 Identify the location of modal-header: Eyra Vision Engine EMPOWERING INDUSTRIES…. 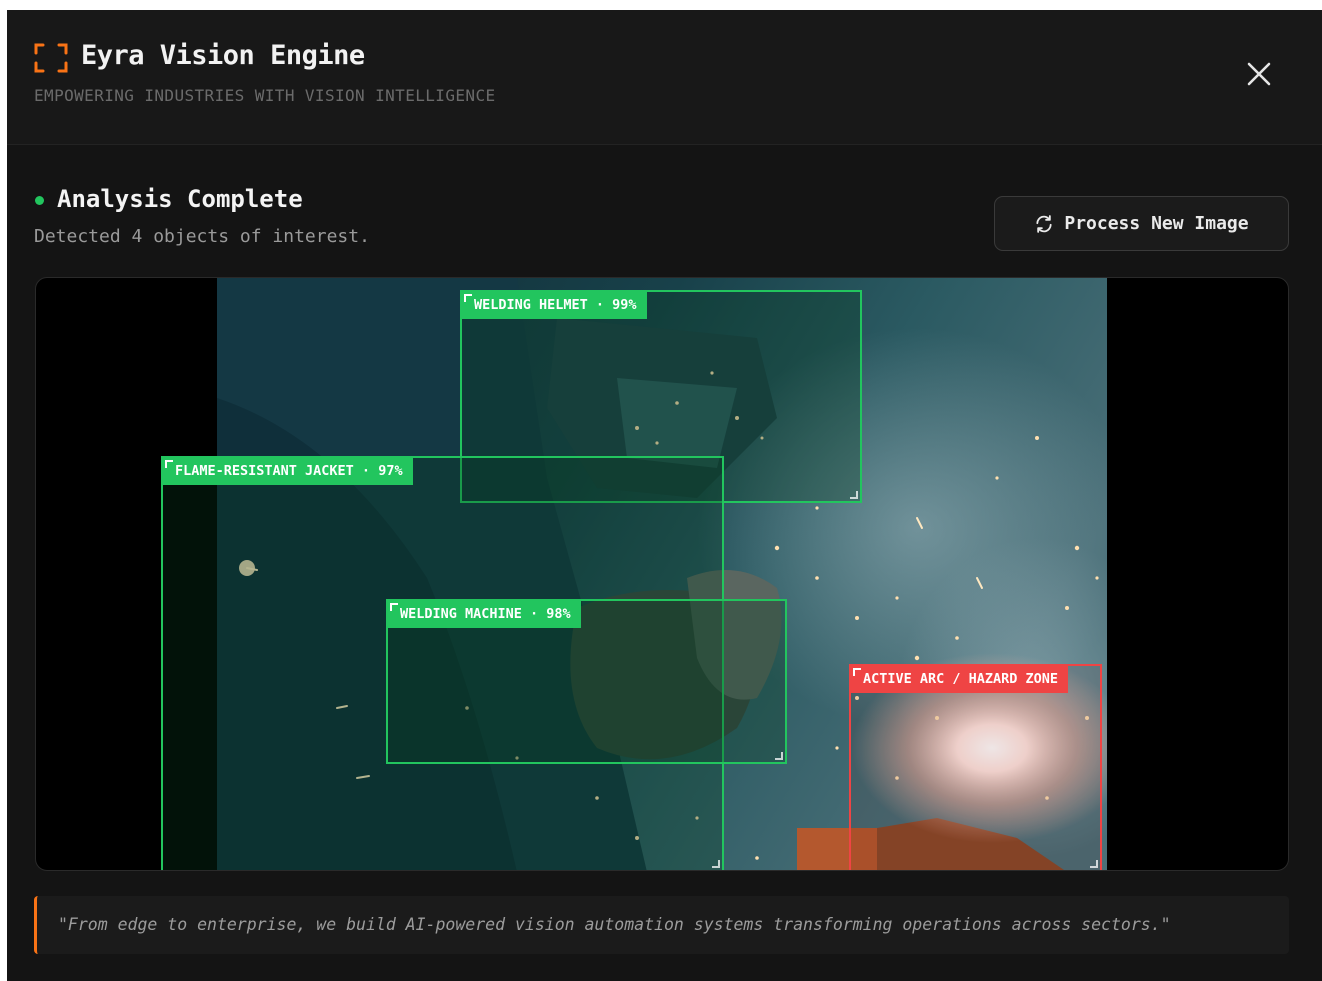
(664, 77).